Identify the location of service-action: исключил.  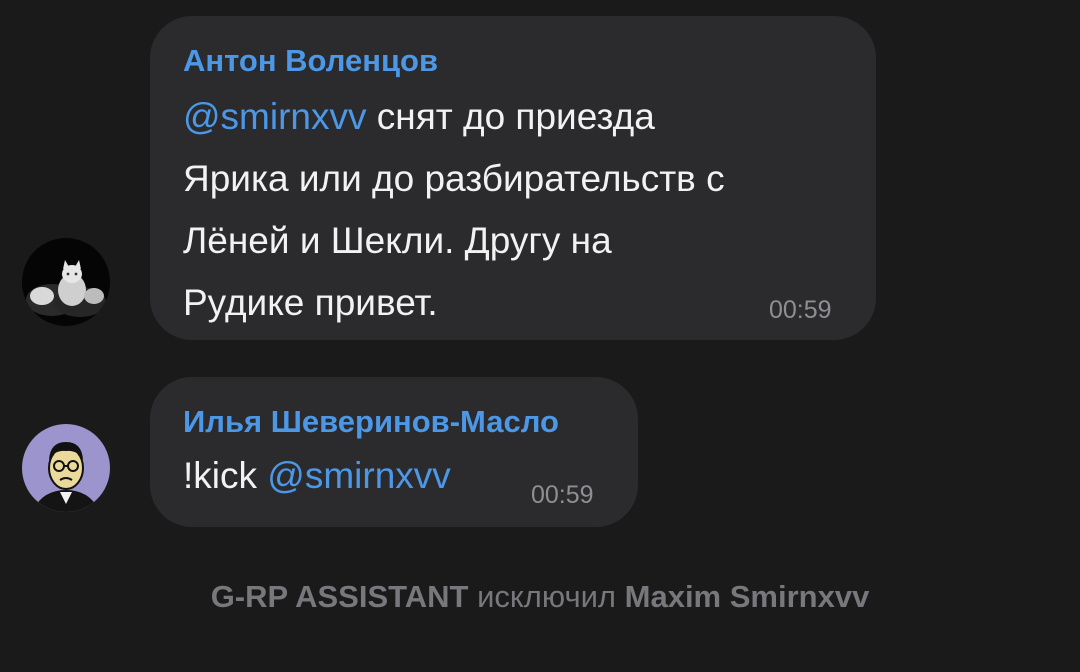
(546, 596).